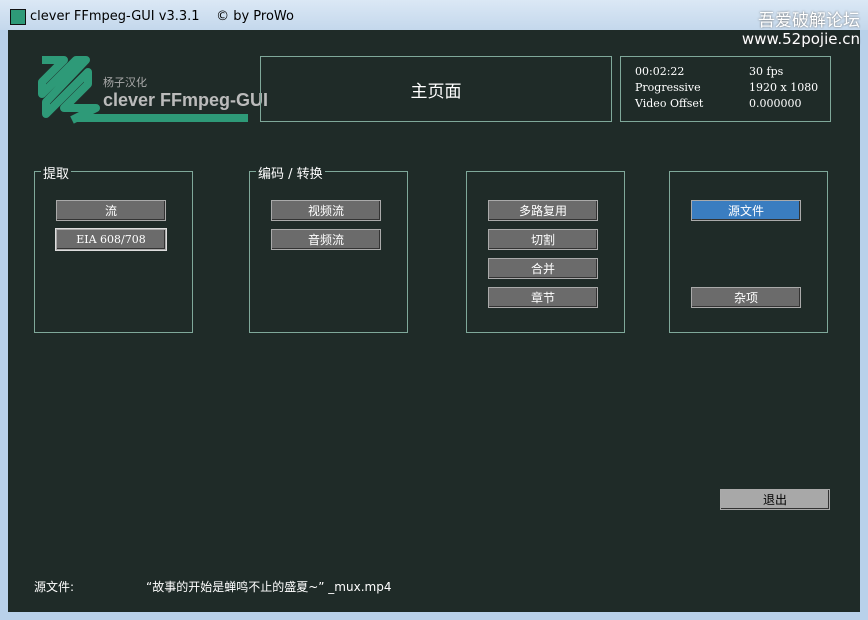  Describe the element at coordinates (162, 16) in the screenshot. I see `window-title: clever FFmpeg-GUI v3.3.1 © by ProWo` at that location.